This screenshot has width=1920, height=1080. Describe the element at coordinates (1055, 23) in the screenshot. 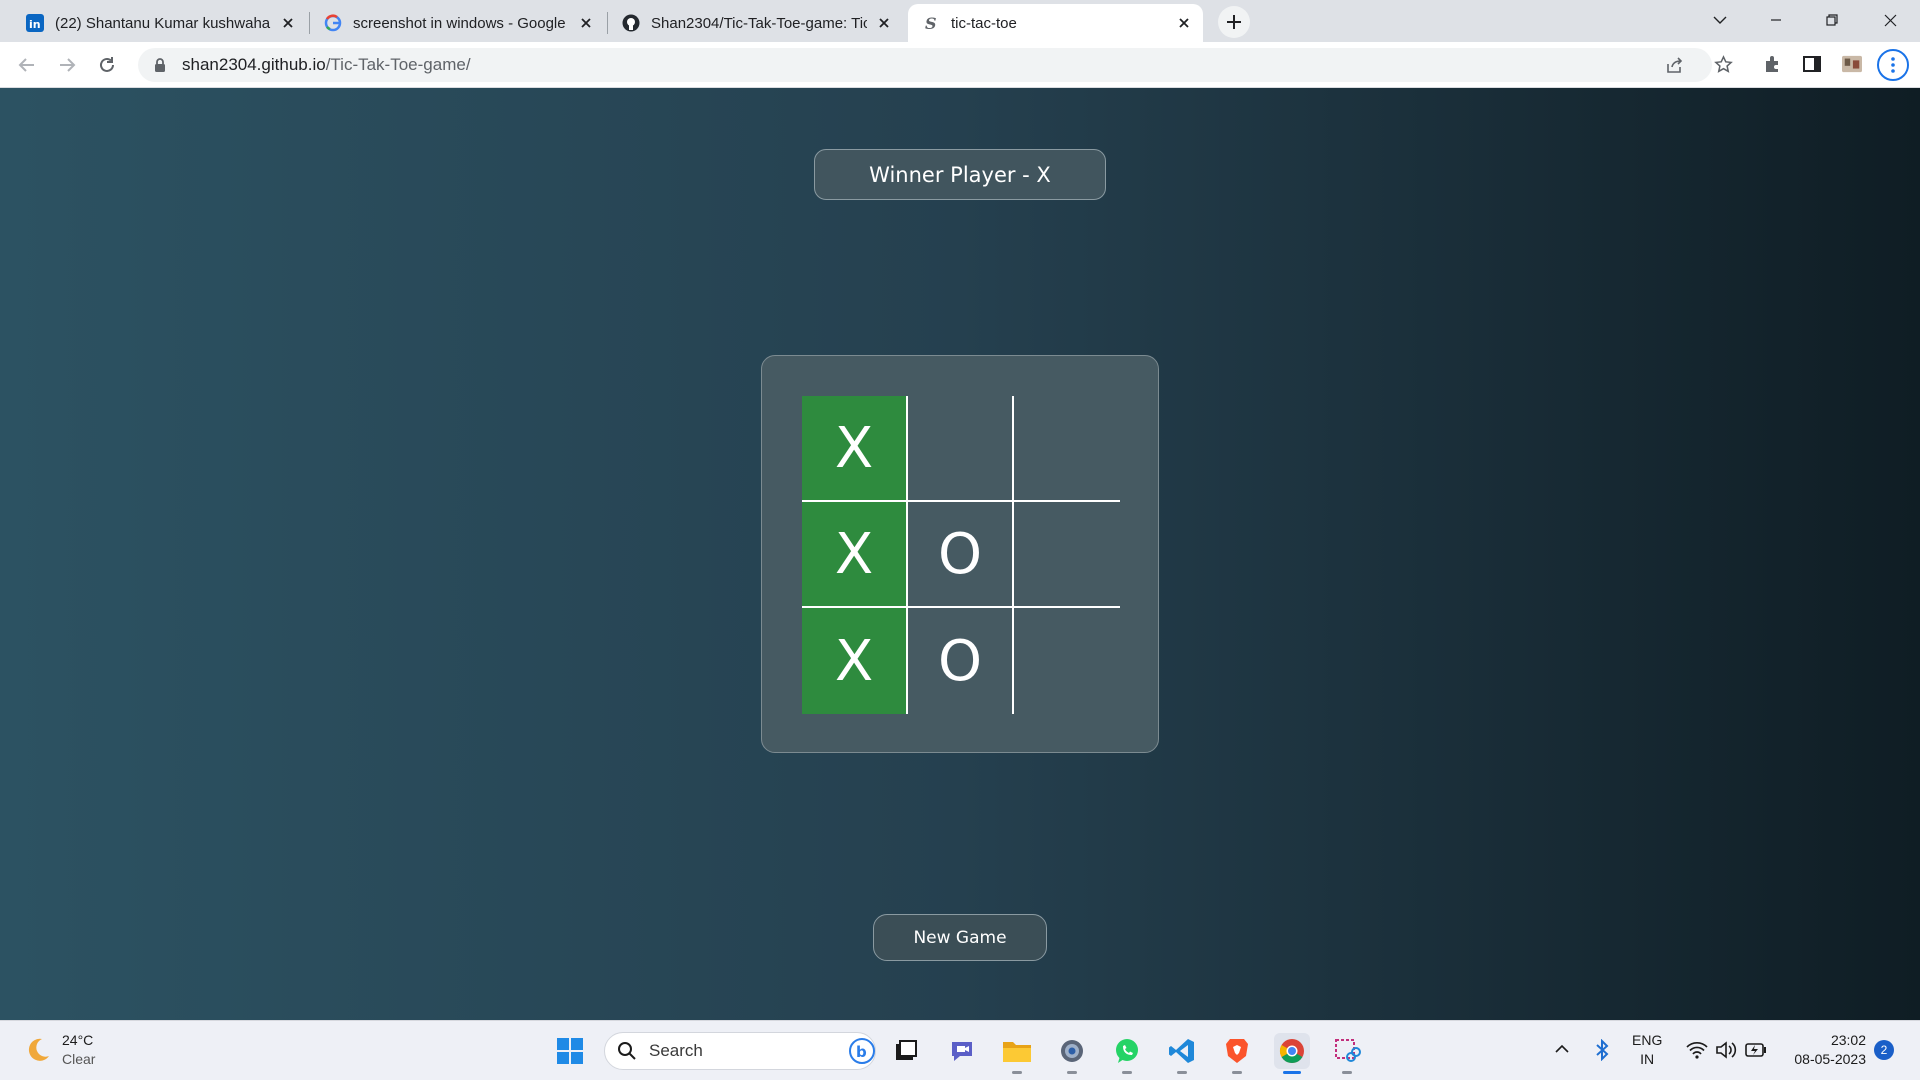

I see `tab-tic-tac-toe: S tic-tac-toe` at that location.